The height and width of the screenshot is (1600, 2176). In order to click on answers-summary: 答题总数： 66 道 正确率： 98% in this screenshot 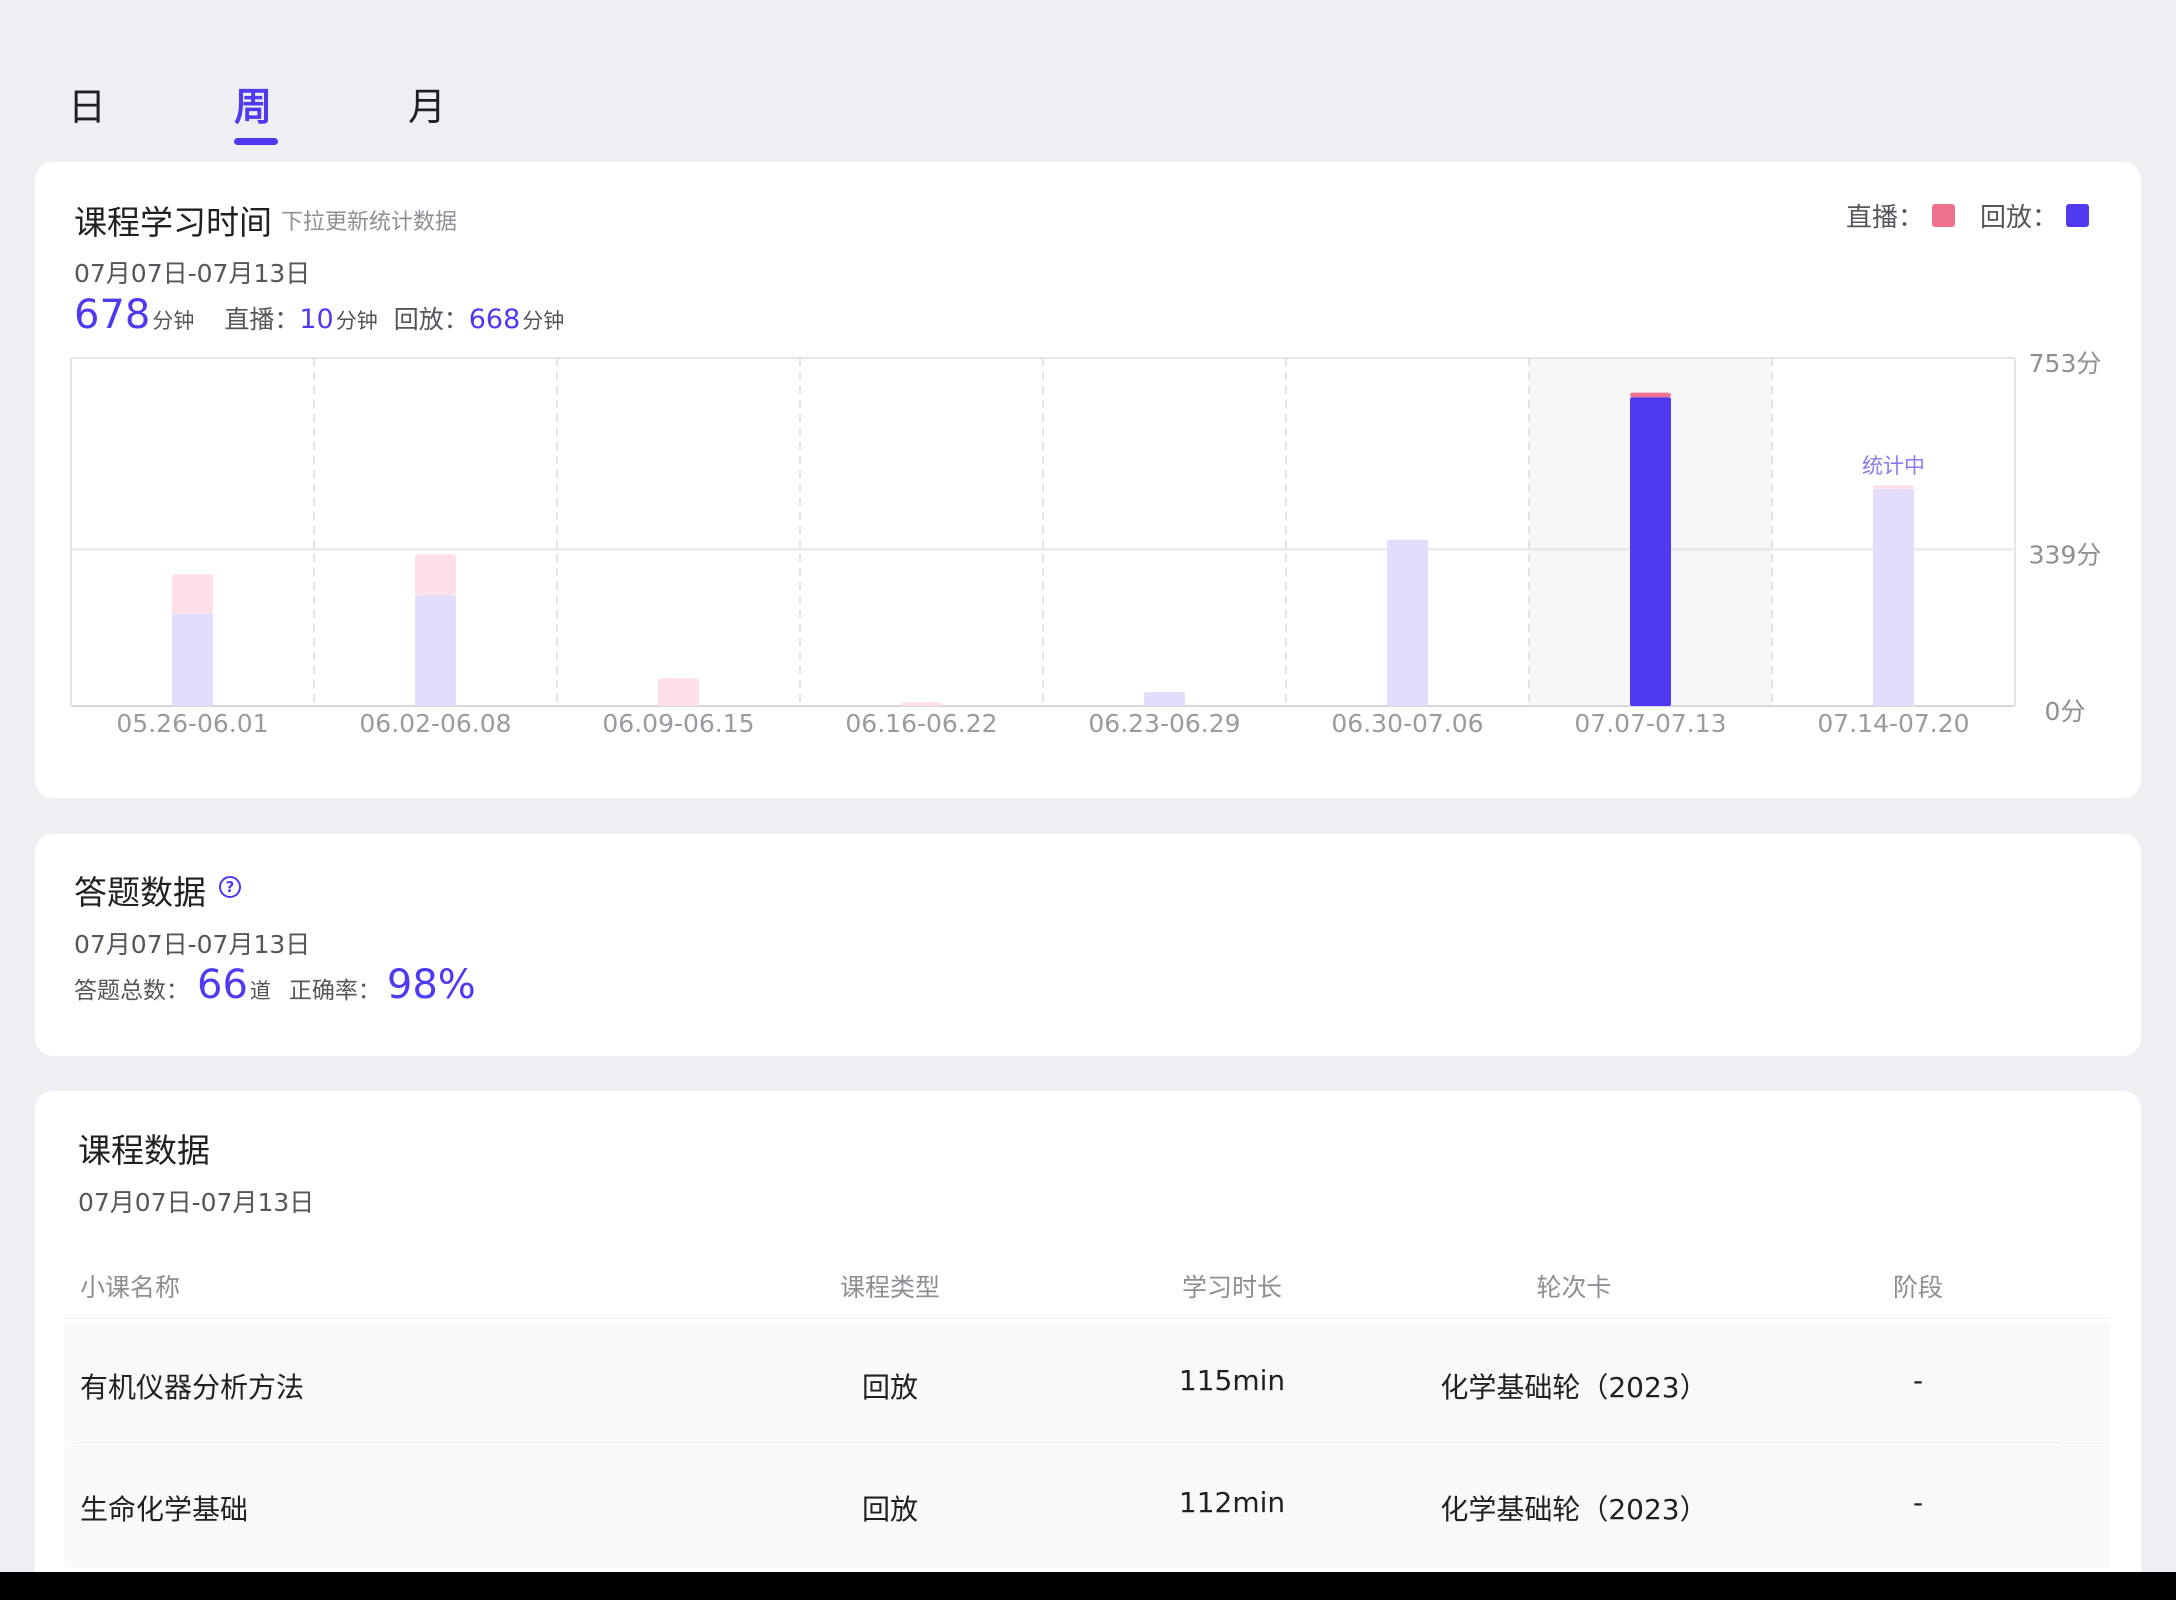, I will do `click(275, 985)`.